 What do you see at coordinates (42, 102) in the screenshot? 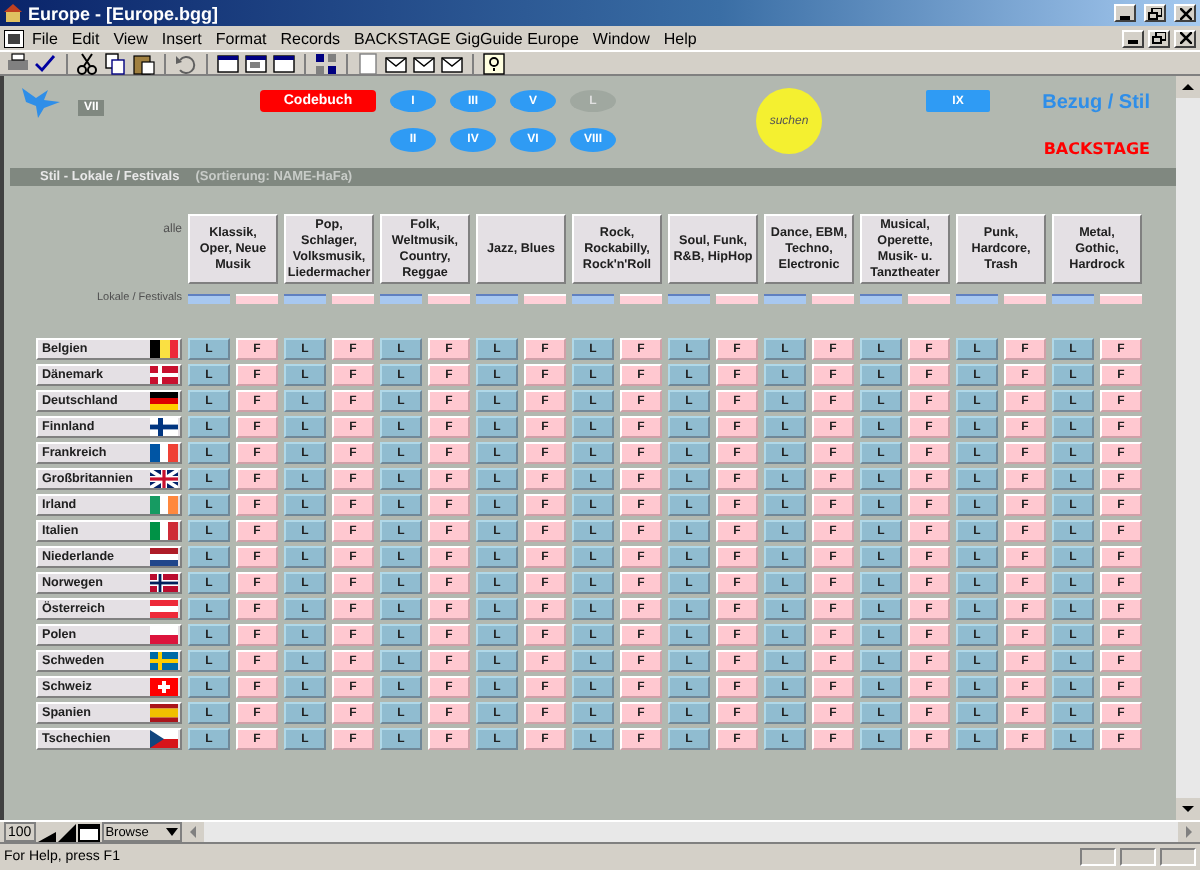
I see `bird-logo-icon` at bounding box center [42, 102].